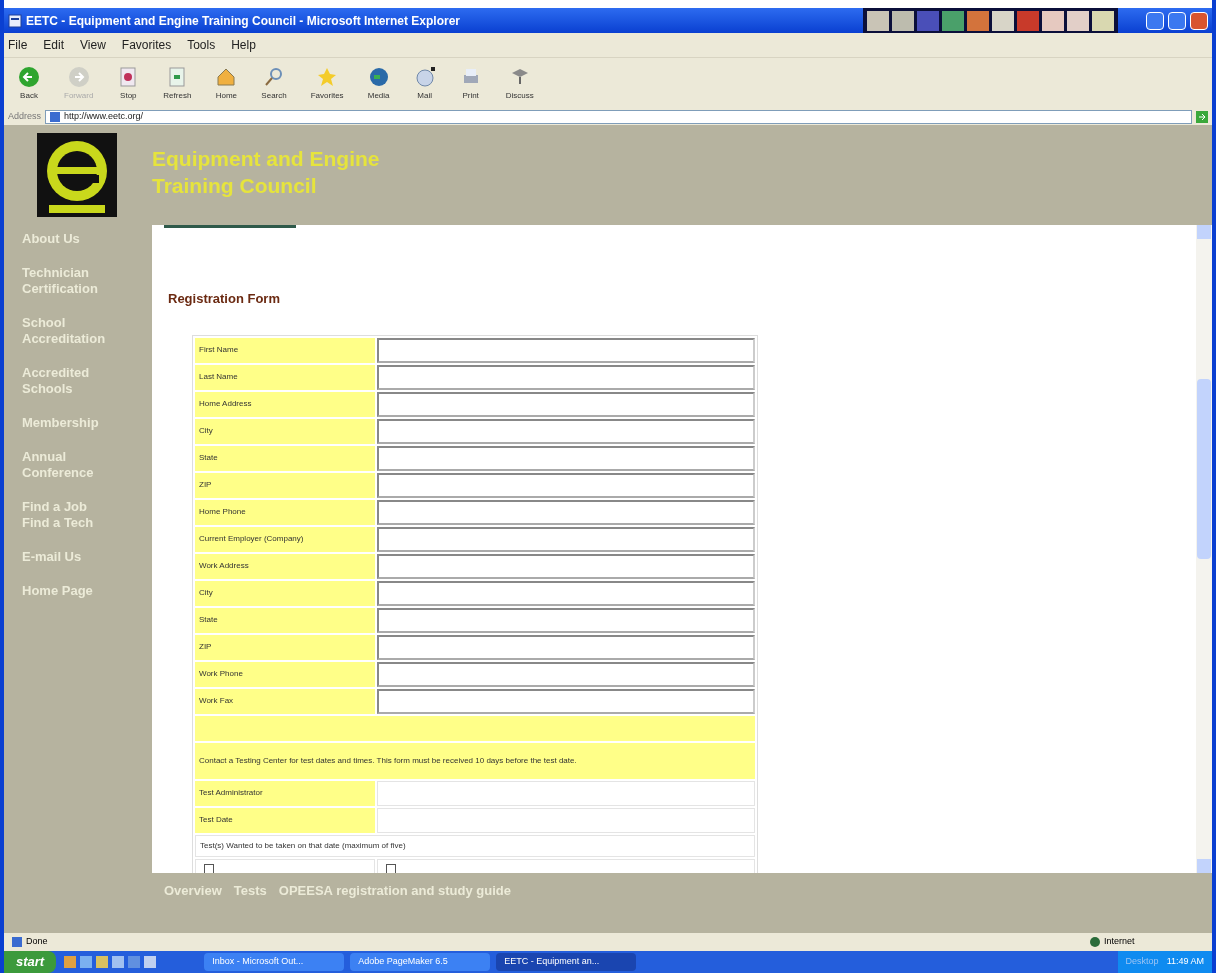 The image size is (1216, 973). What do you see at coordinates (285, 674) in the screenshot?
I see `field-label: Work Phone` at bounding box center [285, 674].